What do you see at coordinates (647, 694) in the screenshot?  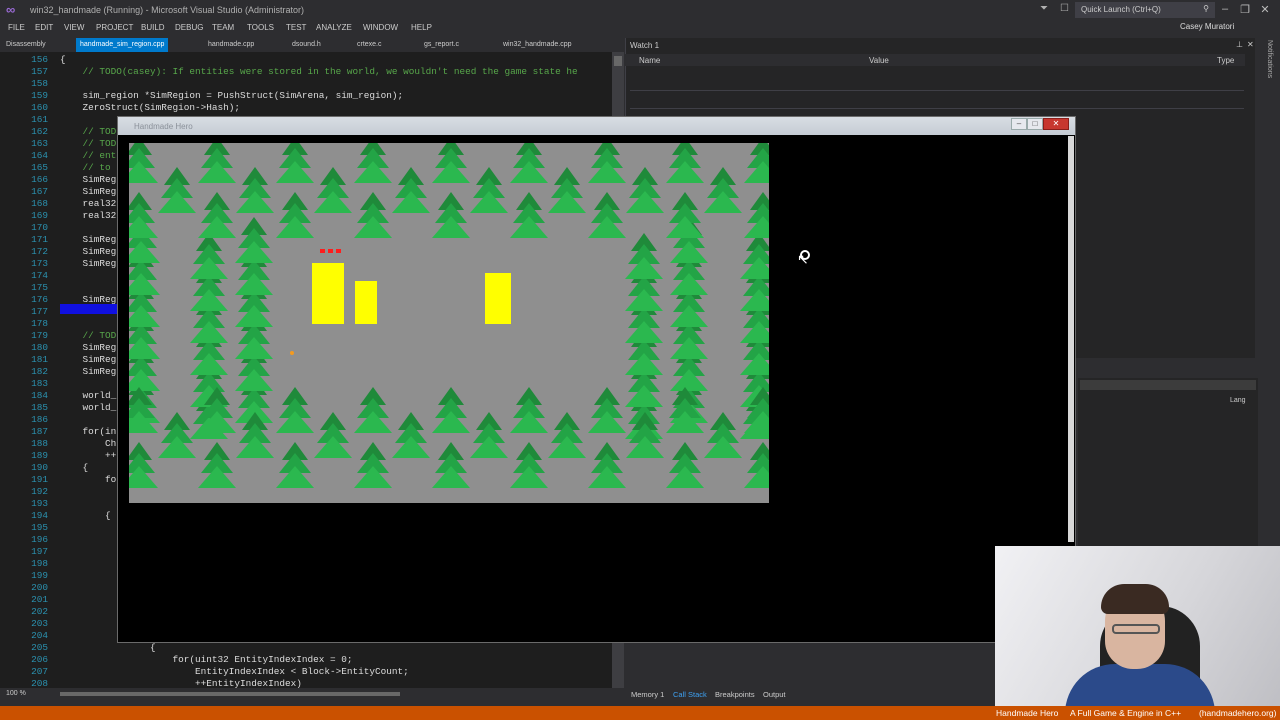 I see `tab-memory-1: Memory 1` at bounding box center [647, 694].